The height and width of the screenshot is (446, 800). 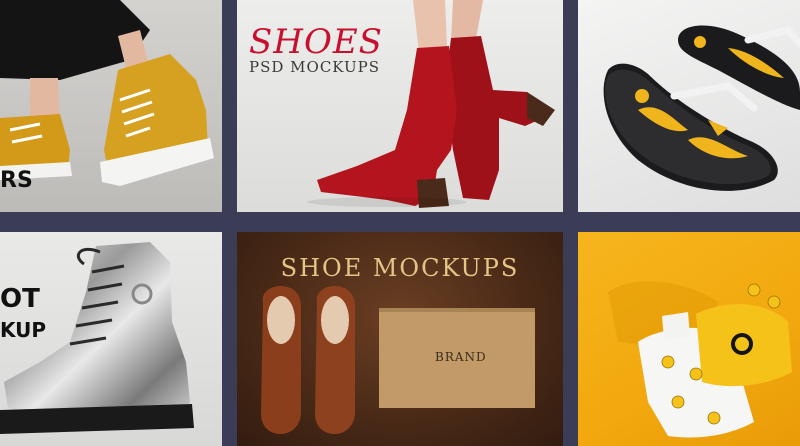 I want to click on tile-yellow-sneaker: RS, so click(x=111, y=106).